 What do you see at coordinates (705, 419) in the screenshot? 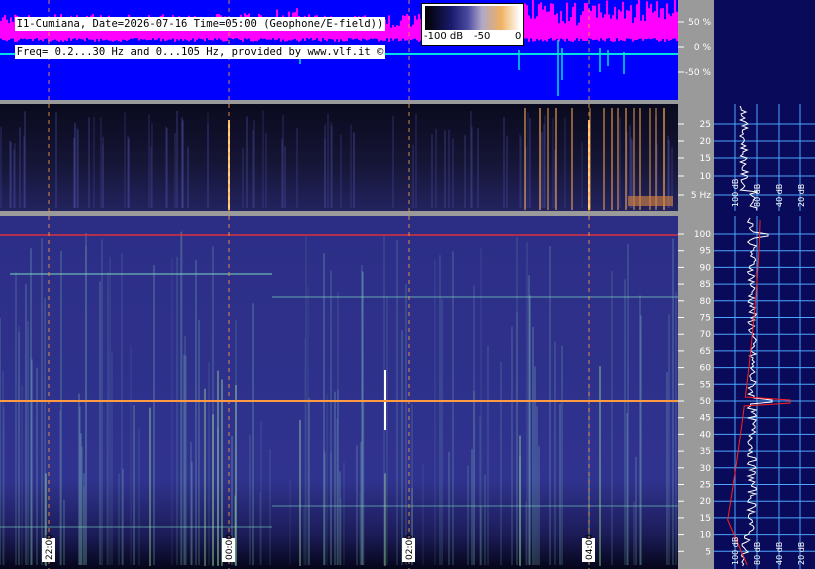
I see `full-spec-tick-label: 45` at bounding box center [705, 419].